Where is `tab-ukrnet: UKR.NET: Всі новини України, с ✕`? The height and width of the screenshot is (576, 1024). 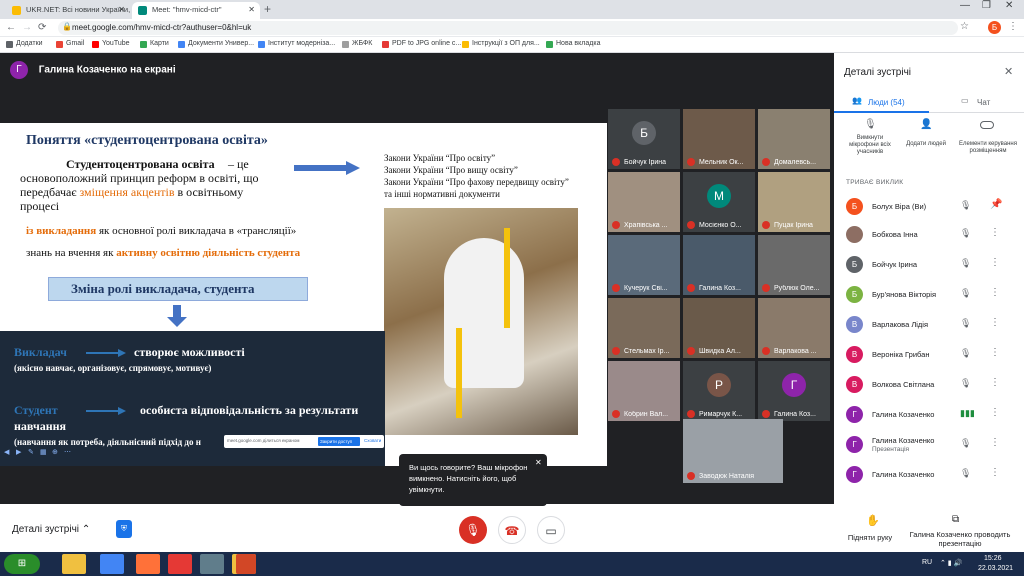
tab-ukrnet: UKR.NET: Всі новини України, с ✕ is located at coordinates (68, 10).